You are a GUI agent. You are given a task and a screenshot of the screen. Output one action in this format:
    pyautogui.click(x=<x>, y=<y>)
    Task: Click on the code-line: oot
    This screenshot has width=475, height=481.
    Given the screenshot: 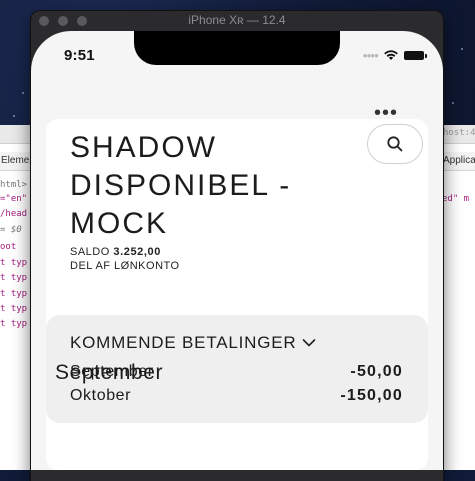 What is the action you would take?
    pyautogui.click(x=8, y=247)
    